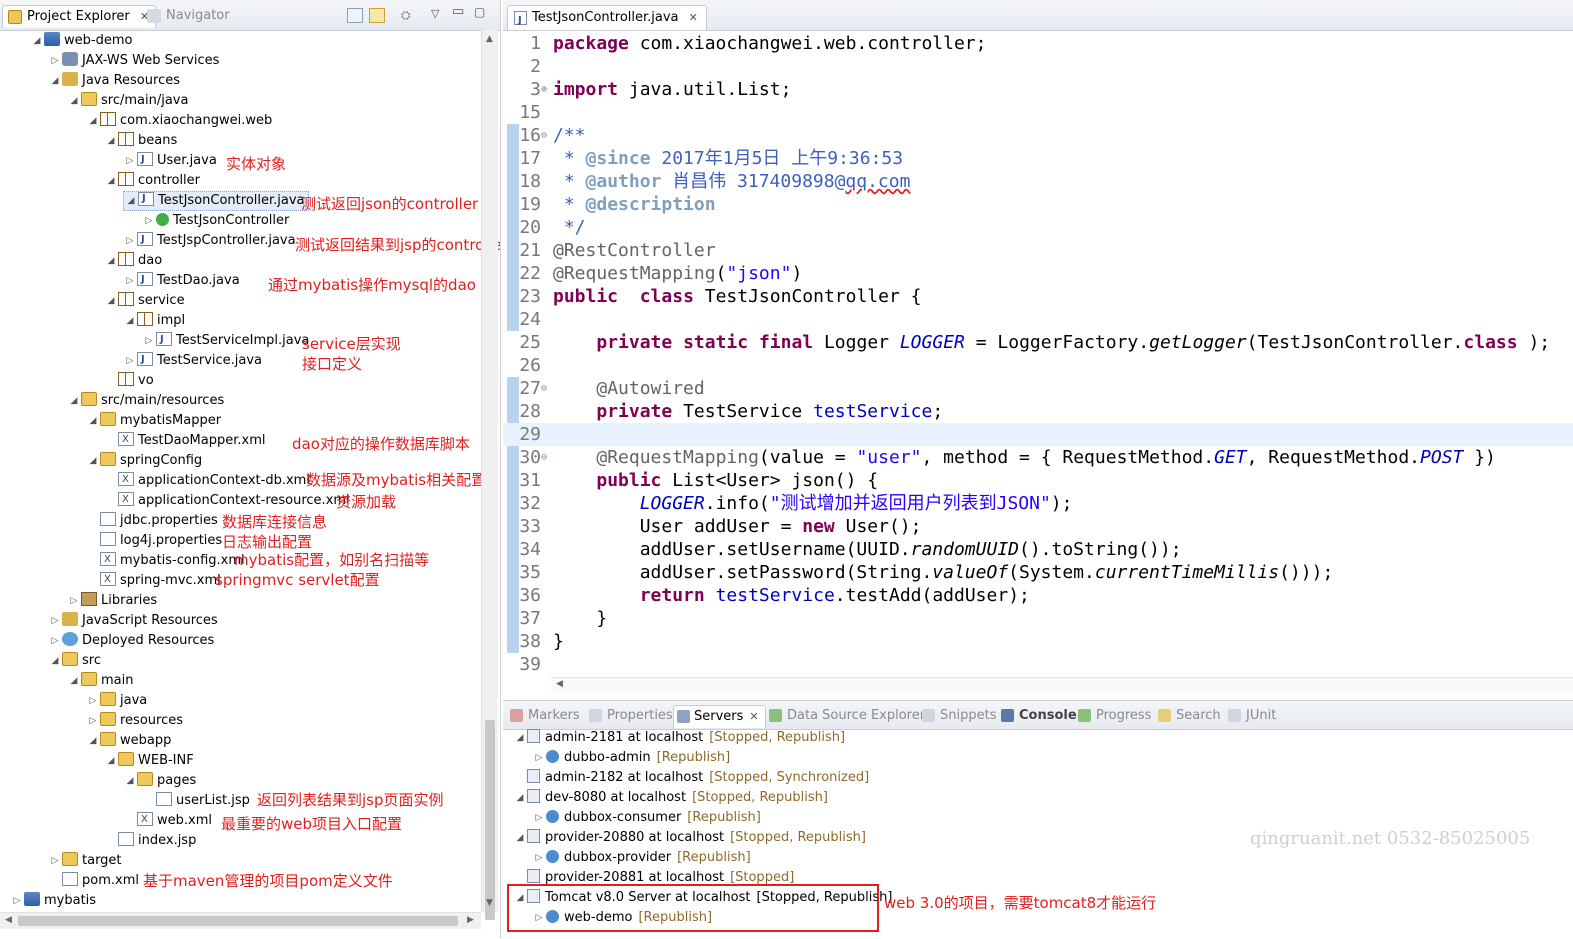  I want to click on module-row: ▷ dubbox-provider [Republish], so click(641, 858).